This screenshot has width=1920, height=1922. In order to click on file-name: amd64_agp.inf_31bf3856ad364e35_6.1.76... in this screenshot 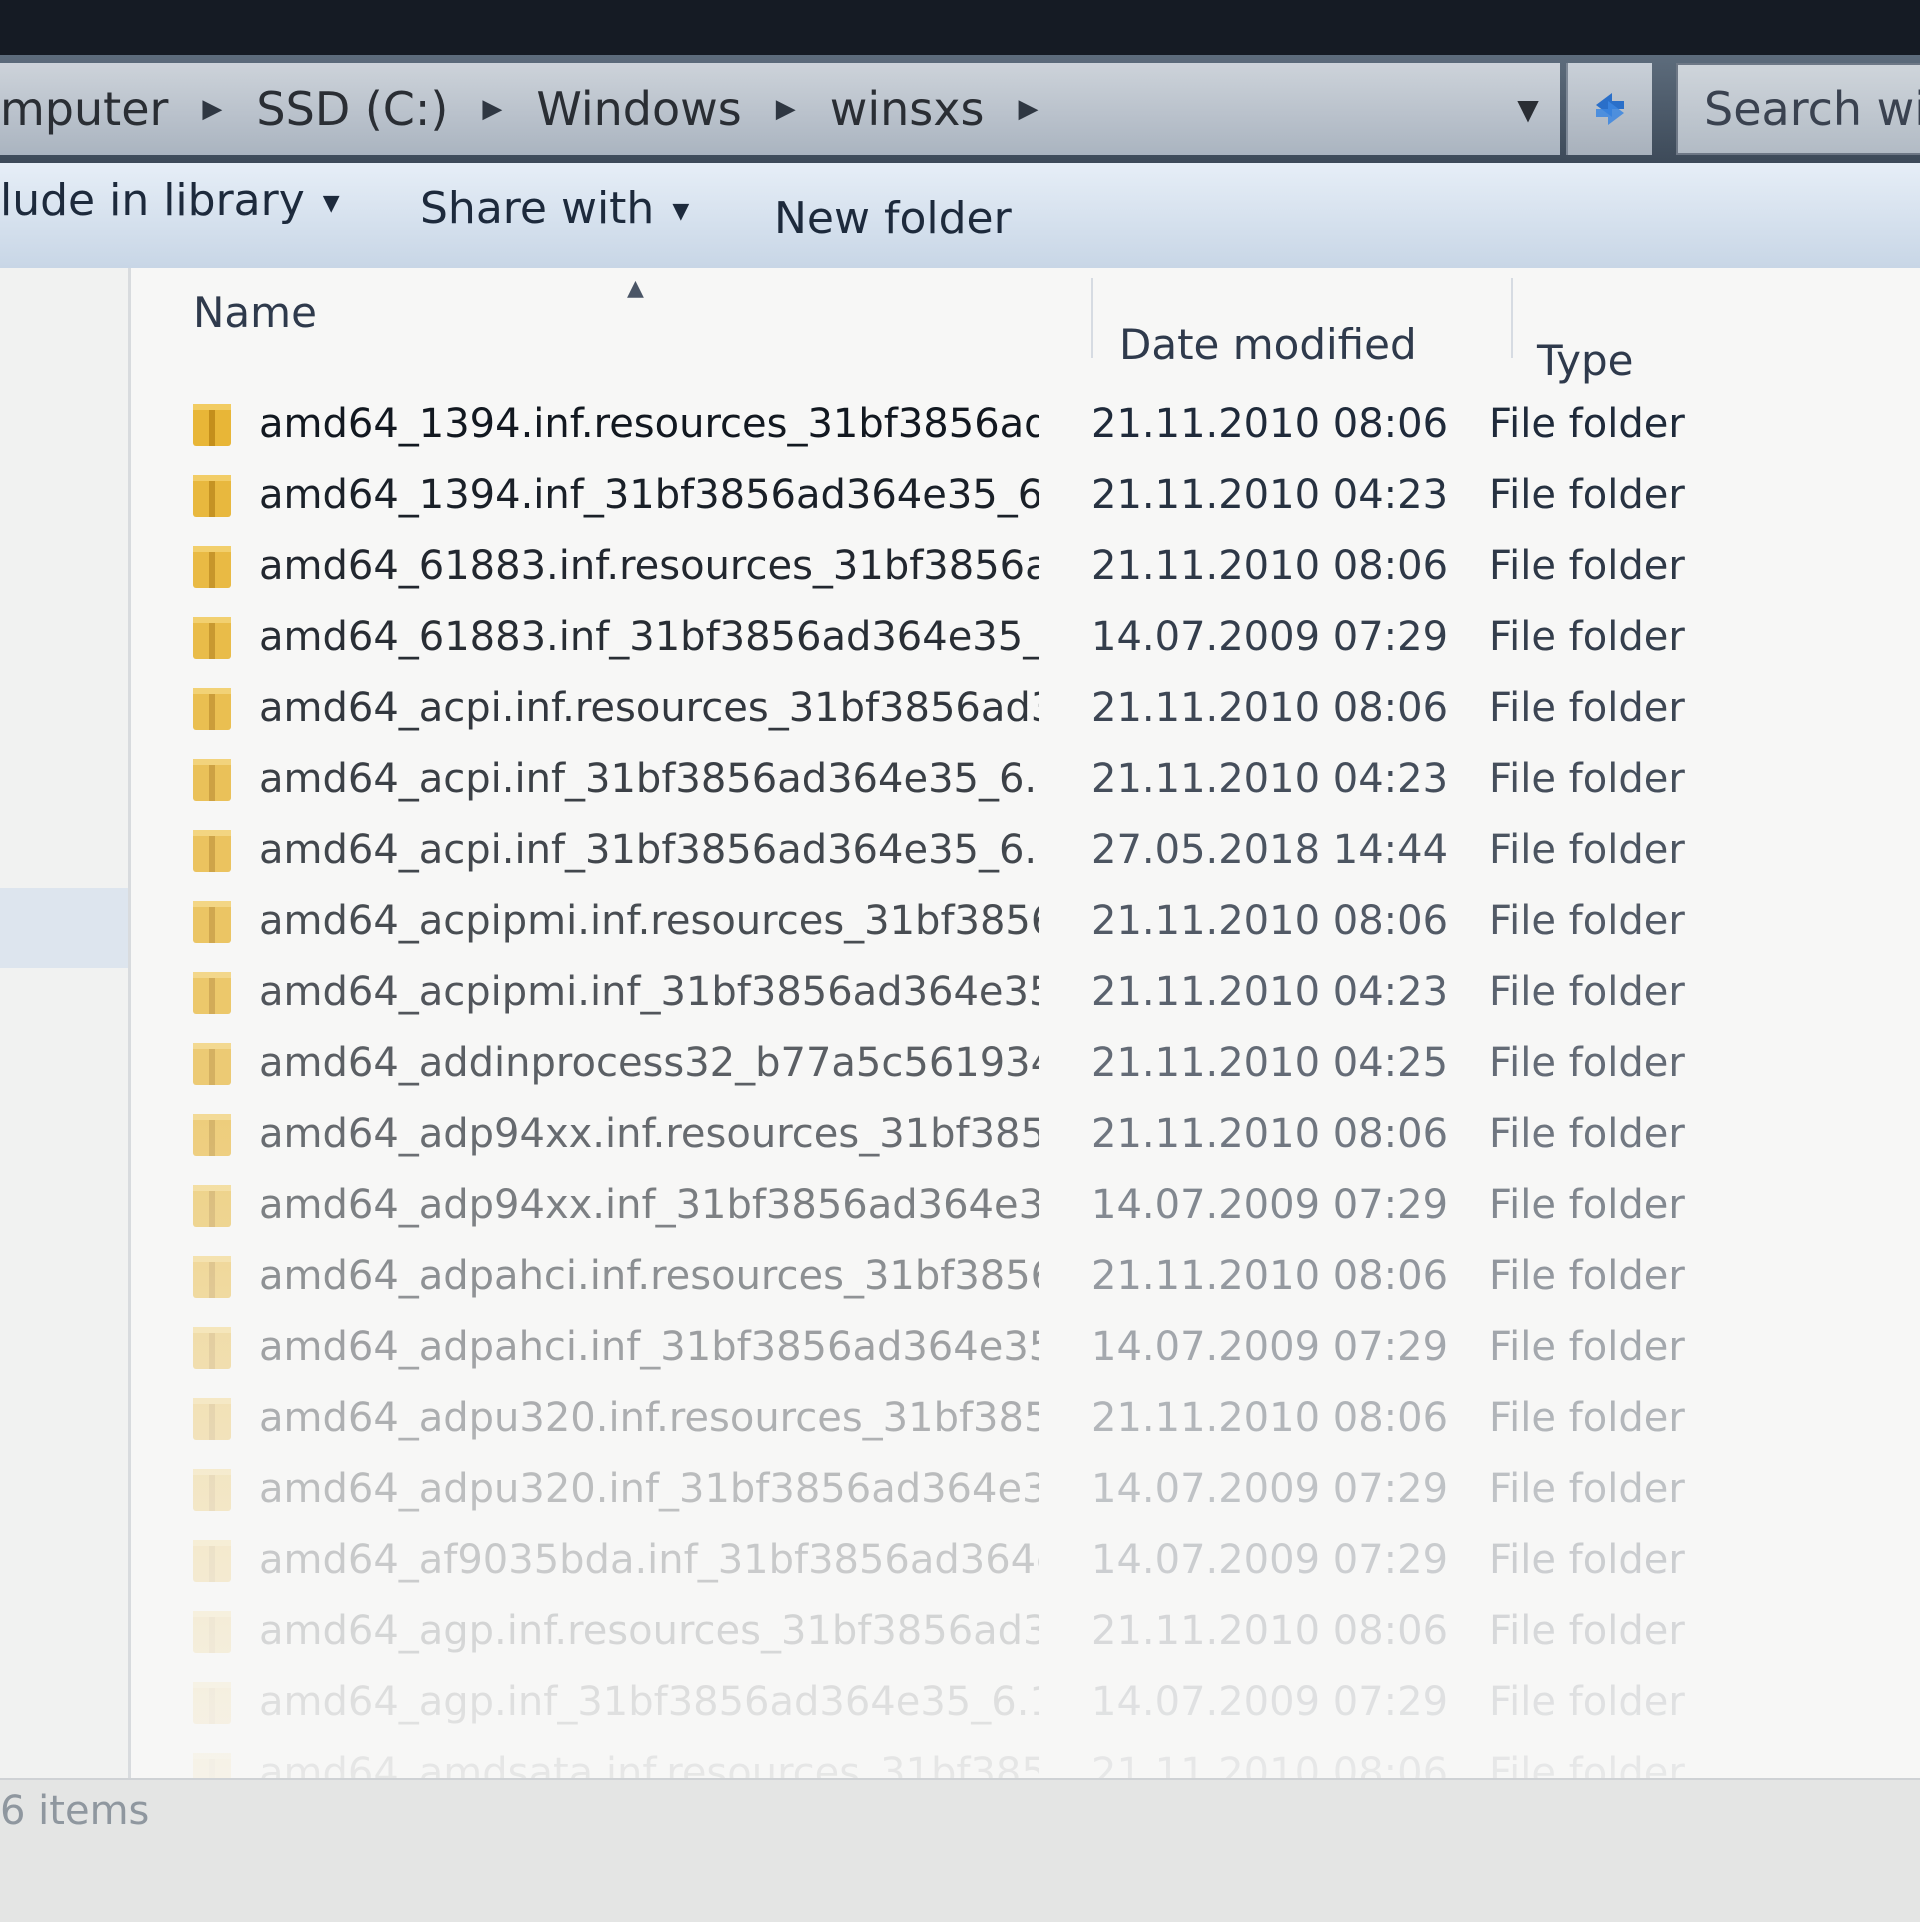, I will do `click(649, 1702)`.